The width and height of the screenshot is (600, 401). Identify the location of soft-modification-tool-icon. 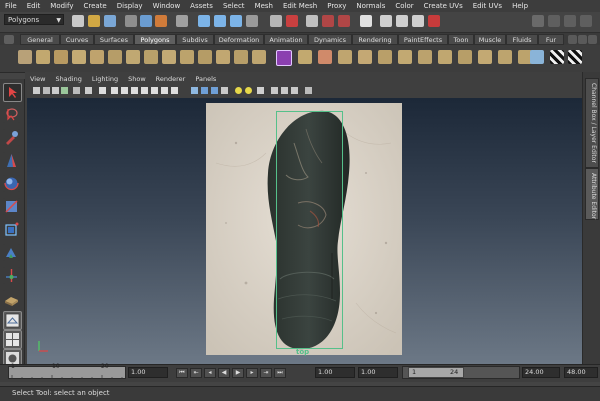
(11, 252).